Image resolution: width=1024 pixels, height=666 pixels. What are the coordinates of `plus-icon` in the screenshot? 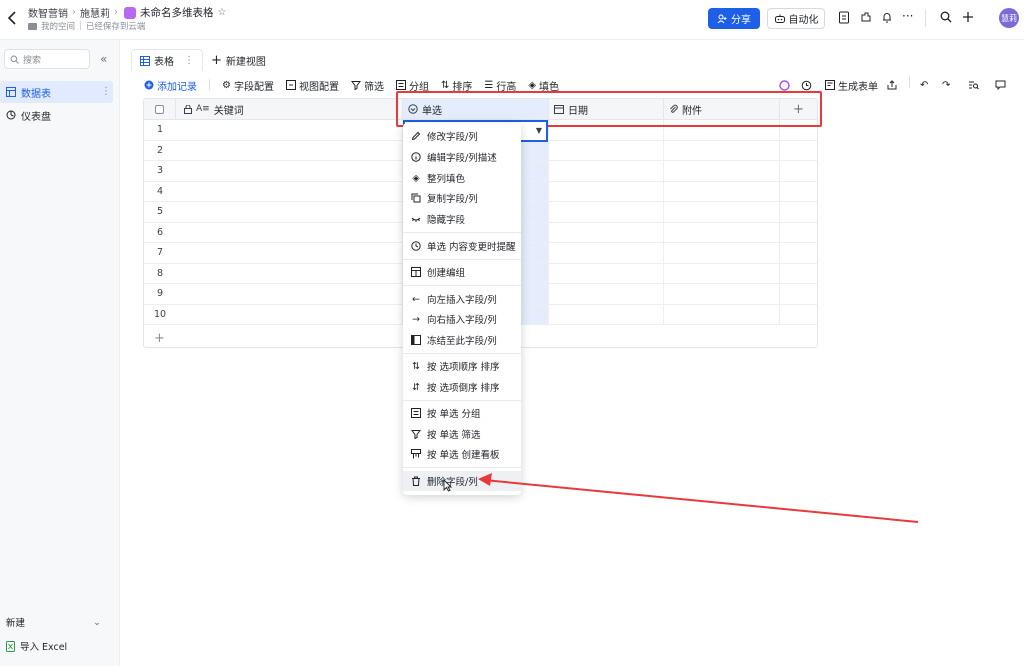 It's located at (969, 18).